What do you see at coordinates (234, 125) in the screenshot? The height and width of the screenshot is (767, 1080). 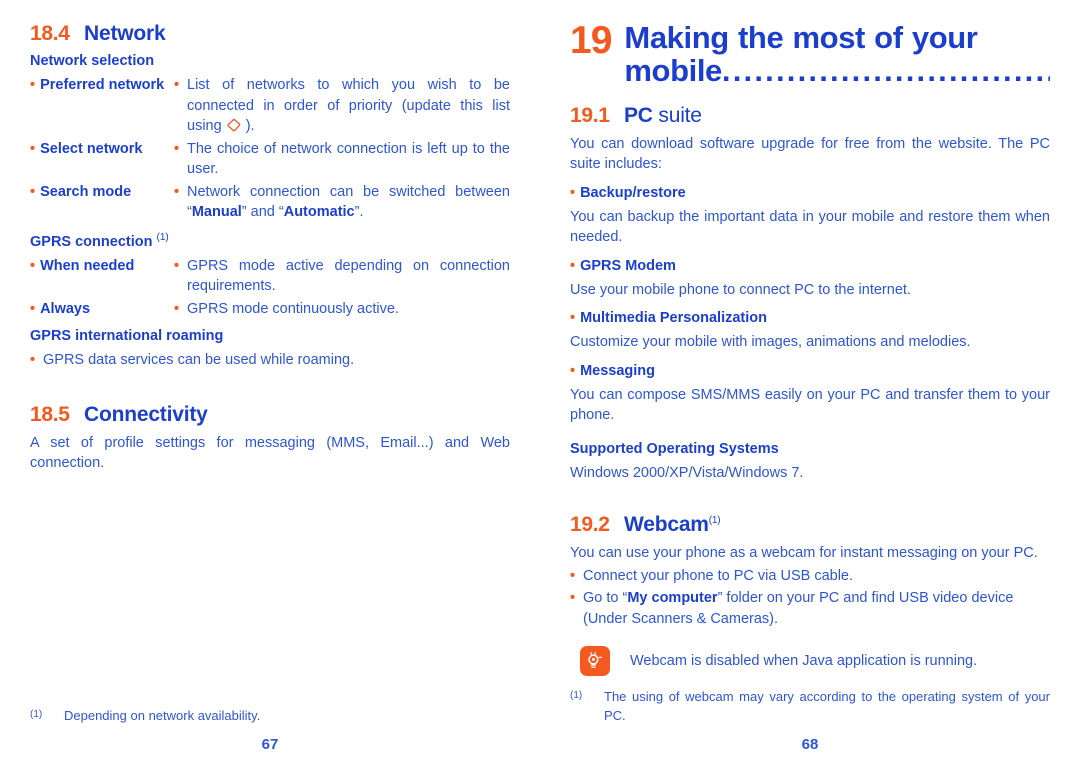 I see `key-glyph-icon` at bounding box center [234, 125].